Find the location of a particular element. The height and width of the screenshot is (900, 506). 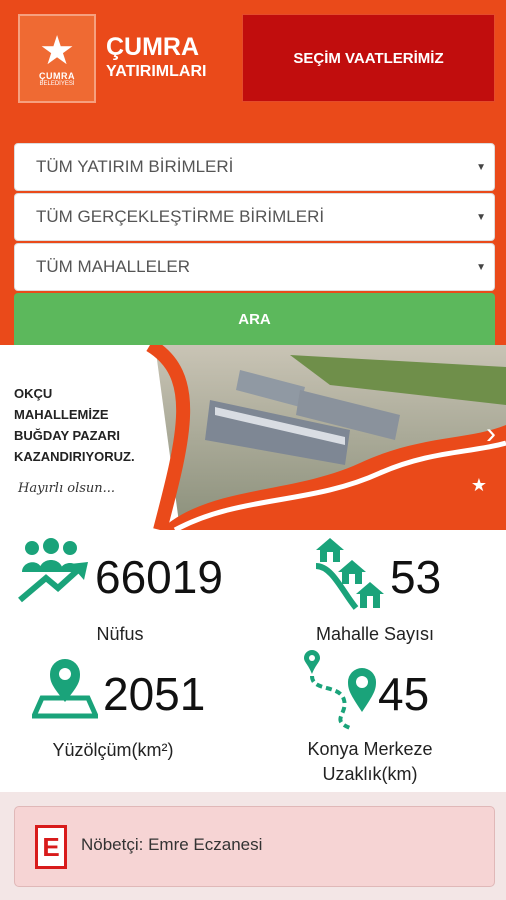

area-label: Yüzölçüm(km²) is located at coordinates (113, 750).